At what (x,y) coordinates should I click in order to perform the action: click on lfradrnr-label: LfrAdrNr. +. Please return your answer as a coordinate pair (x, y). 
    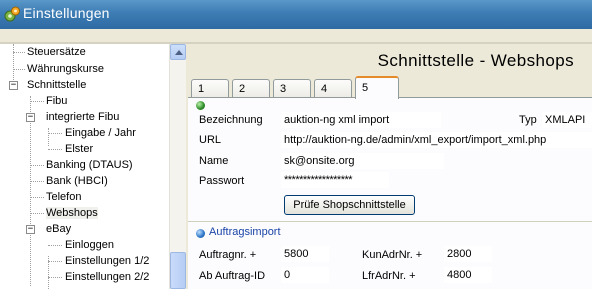
    Looking at the image, I should click on (389, 276).